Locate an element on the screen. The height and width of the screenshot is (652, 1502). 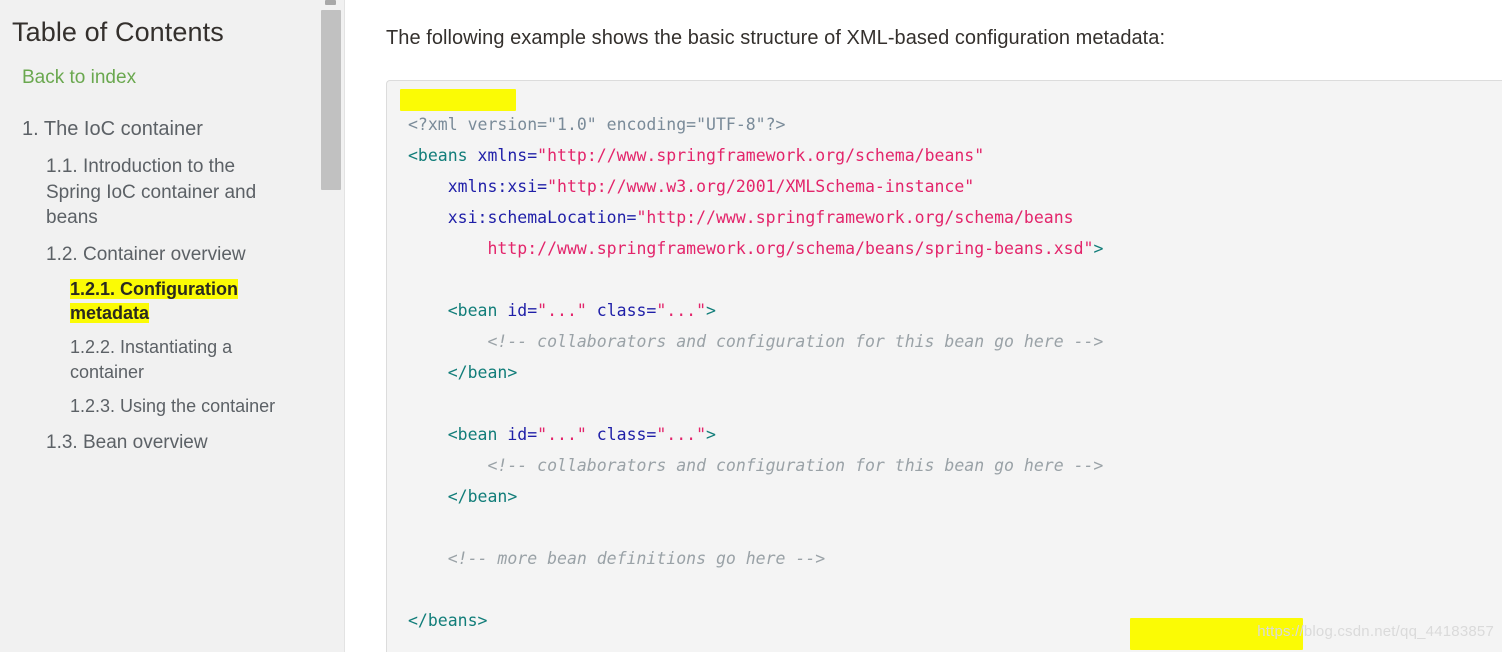
code-token-tag: </beans> is located at coordinates (448, 620).